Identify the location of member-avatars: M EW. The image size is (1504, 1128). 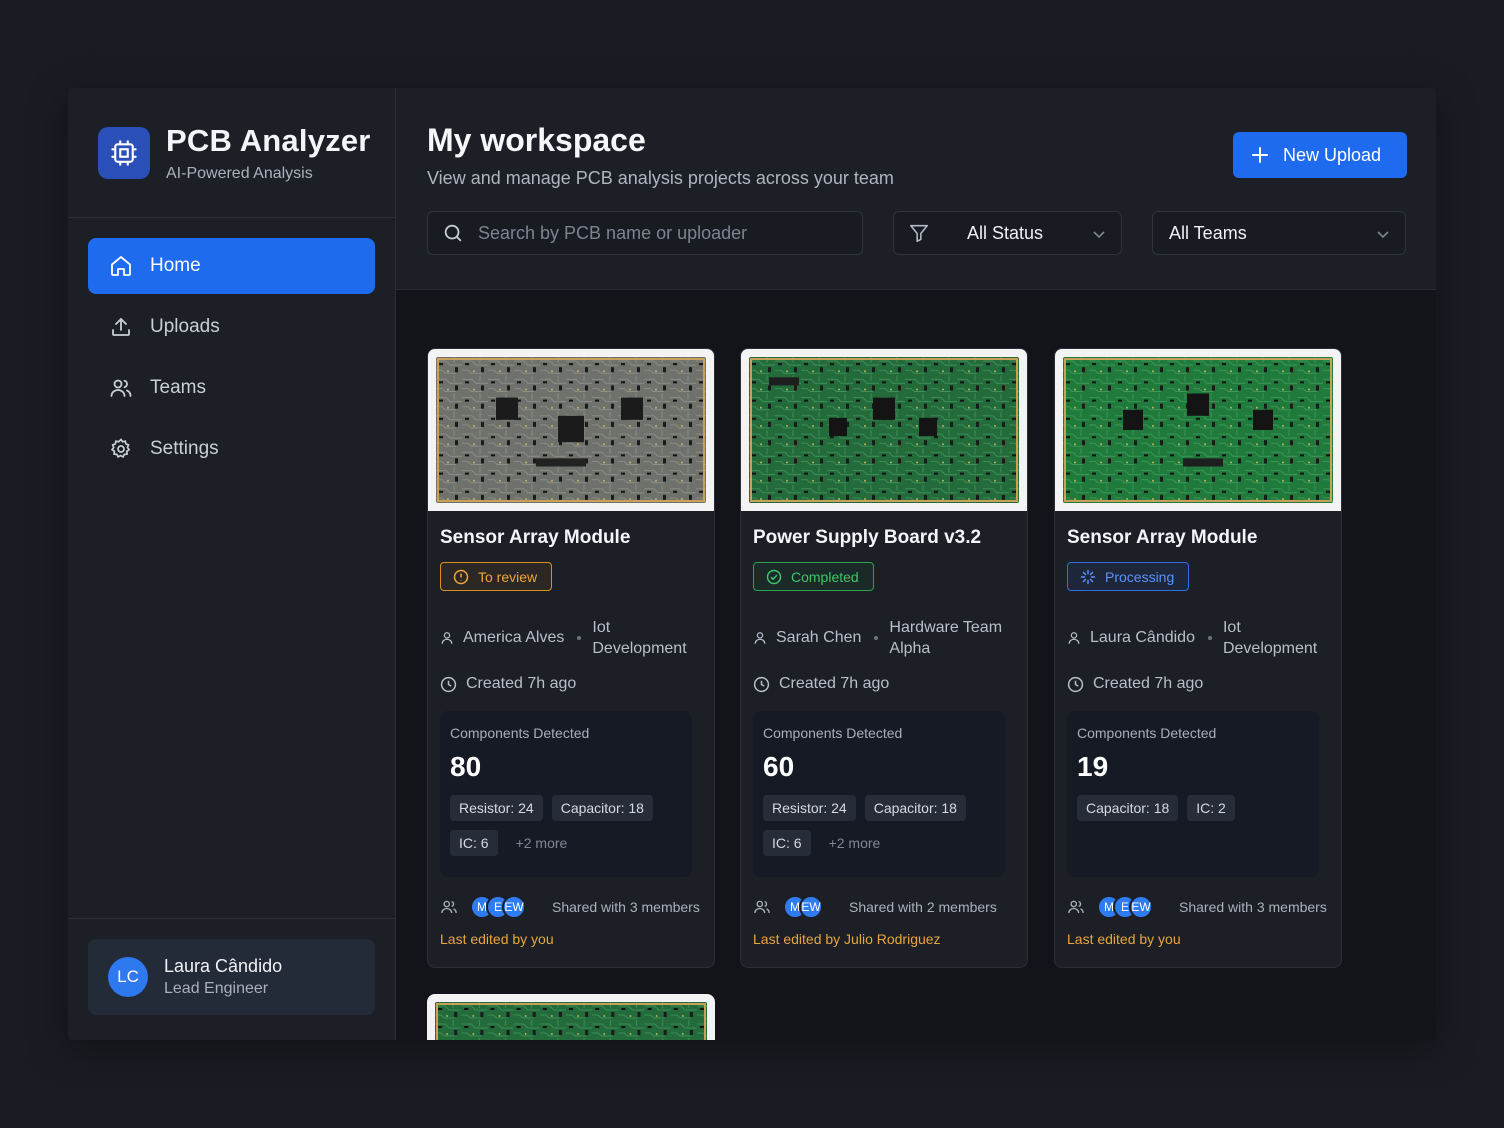
(803, 907).